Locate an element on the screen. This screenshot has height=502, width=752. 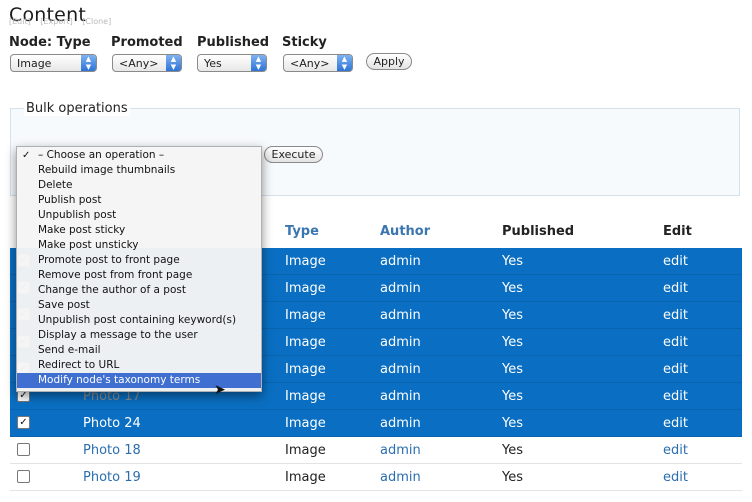
promoted-value: <Any> is located at coordinates (139, 63).